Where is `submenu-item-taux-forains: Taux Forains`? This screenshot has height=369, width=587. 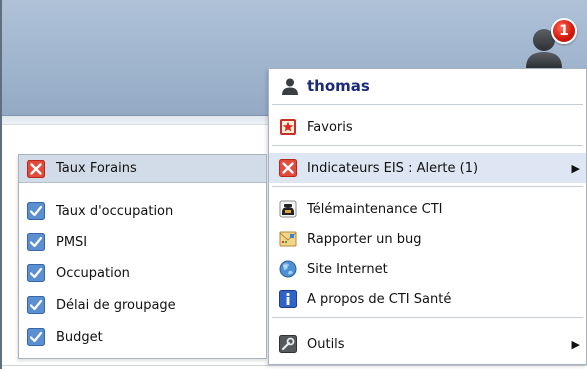 submenu-item-taux-forains: Taux Forains is located at coordinates (142, 169).